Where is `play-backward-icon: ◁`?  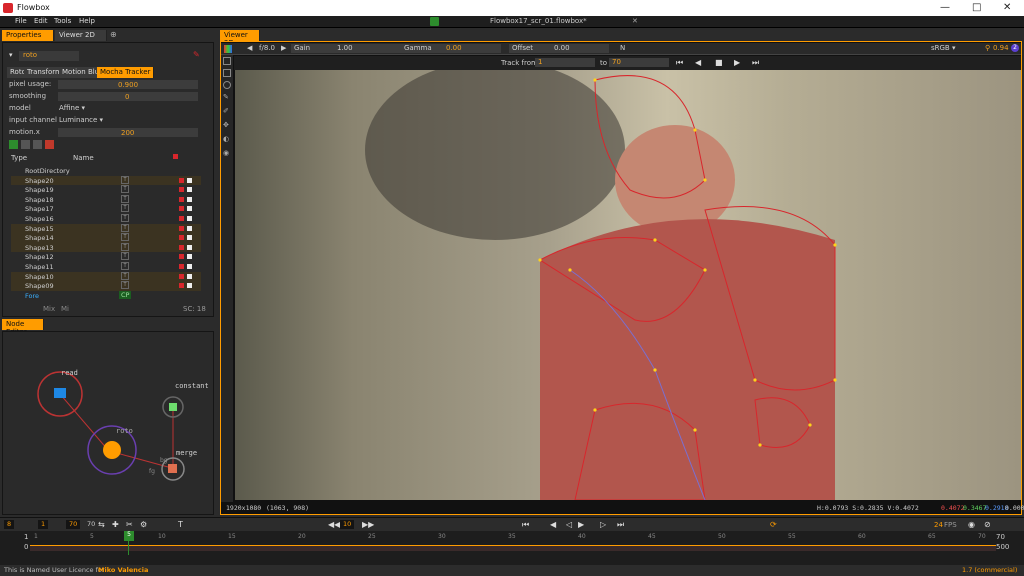 play-backward-icon: ◁ is located at coordinates (569, 524).